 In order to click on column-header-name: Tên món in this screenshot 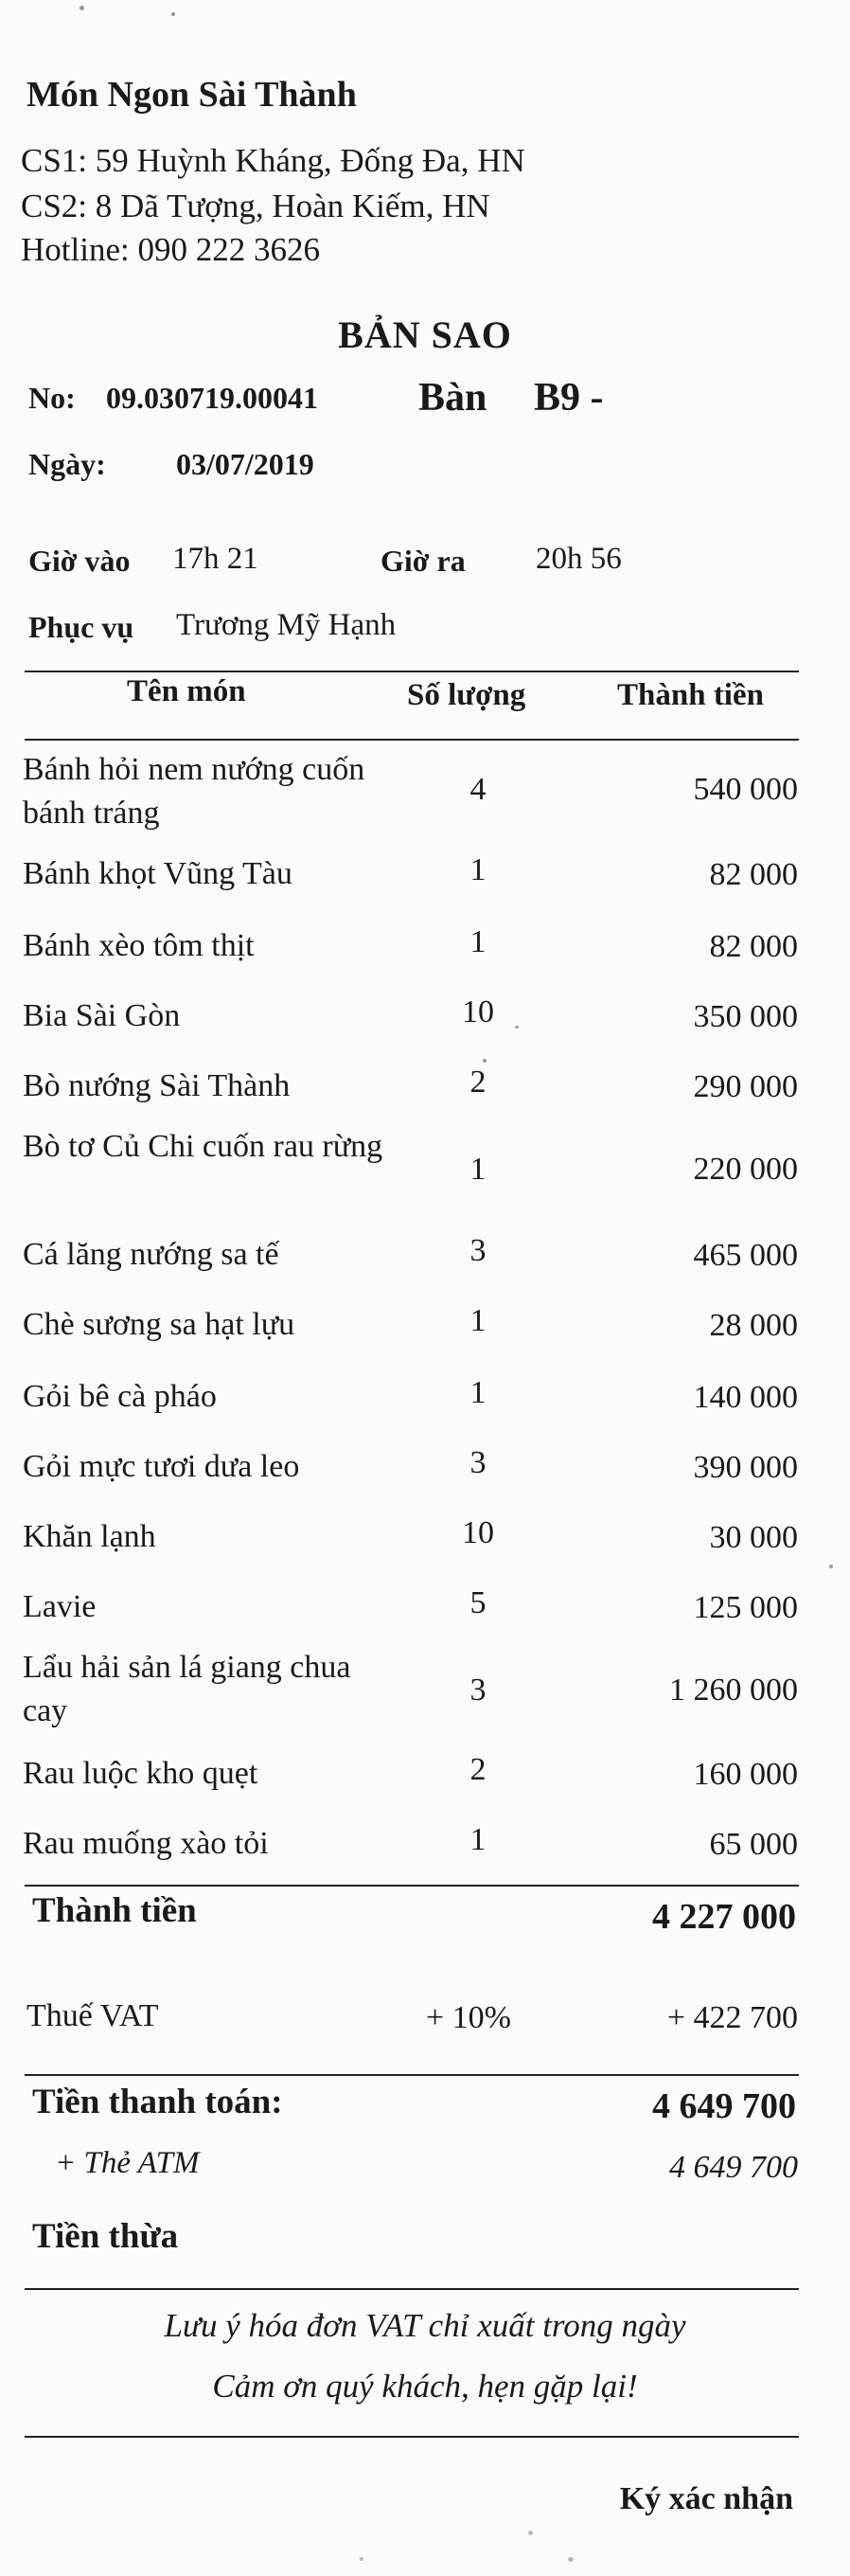, I will do `click(186, 691)`.